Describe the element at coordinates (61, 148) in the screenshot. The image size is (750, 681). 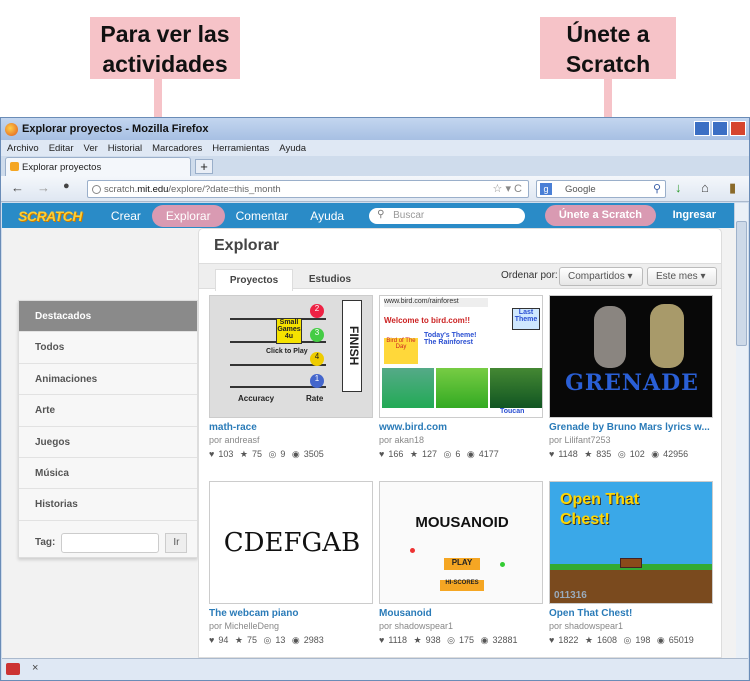
I see `menu-editar: Editar` at that location.